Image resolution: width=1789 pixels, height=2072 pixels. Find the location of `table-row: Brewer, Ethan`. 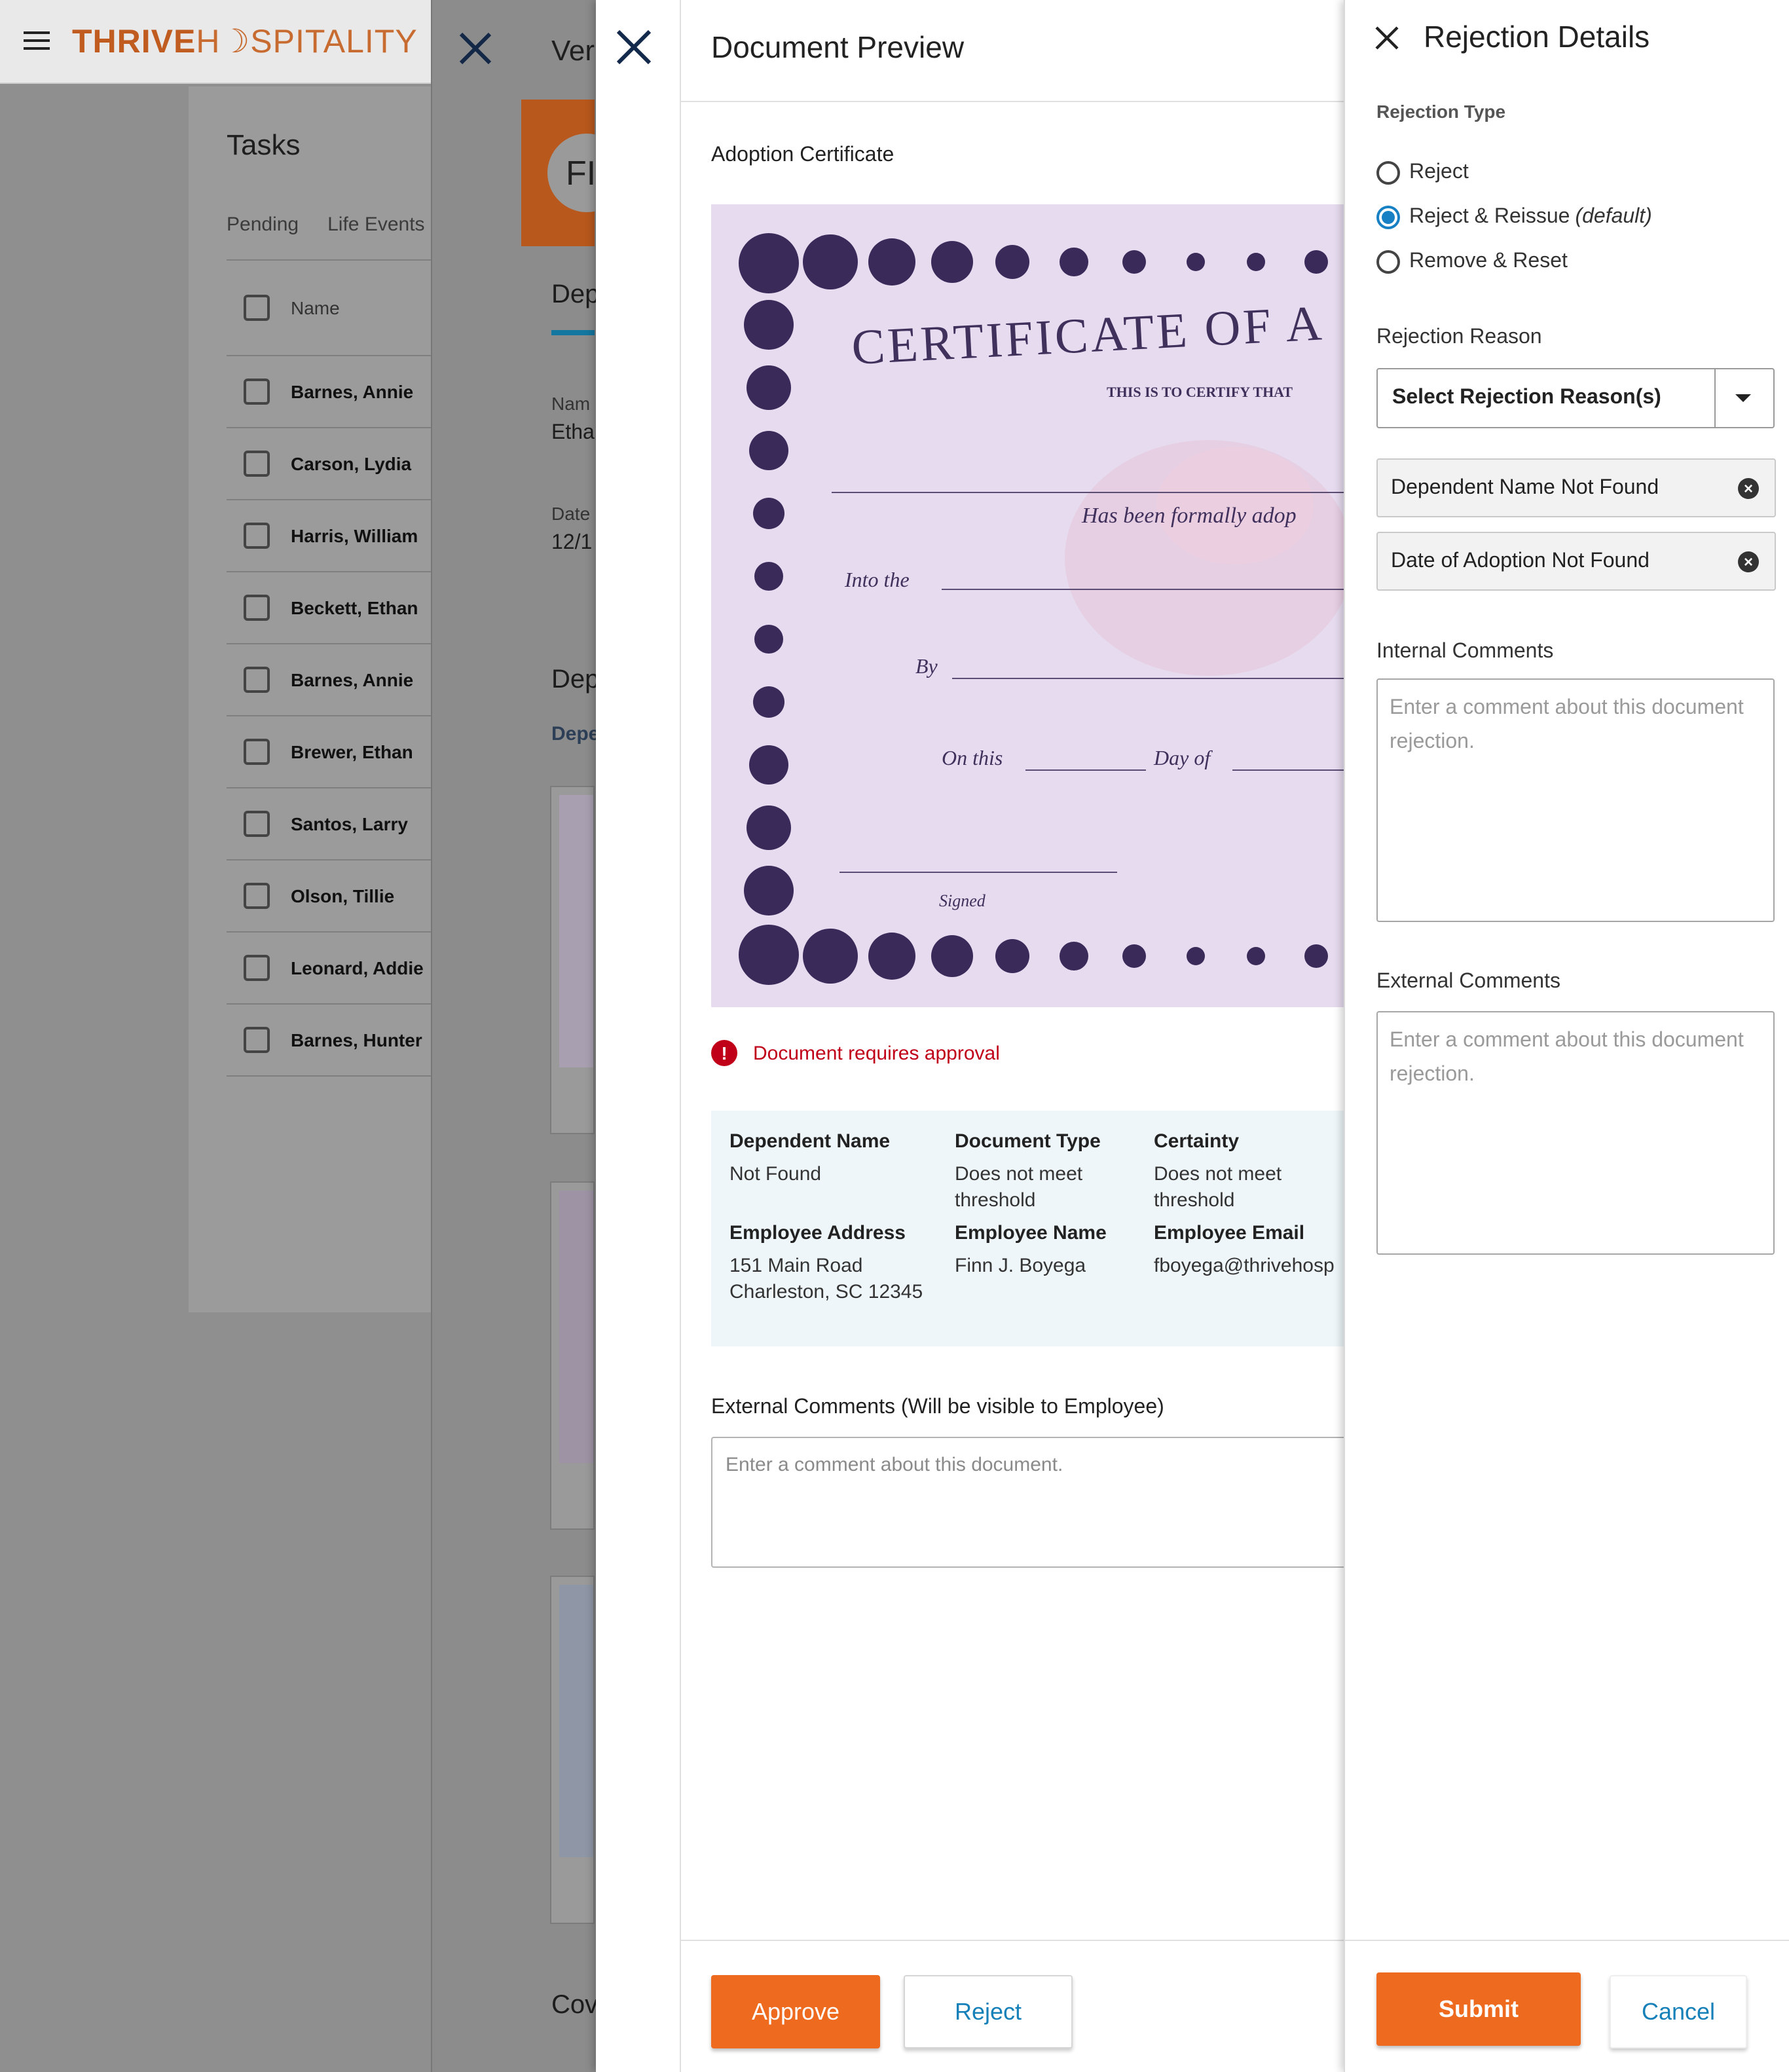

table-row: Brewer, Ethan is located at coordinates (329, 751).